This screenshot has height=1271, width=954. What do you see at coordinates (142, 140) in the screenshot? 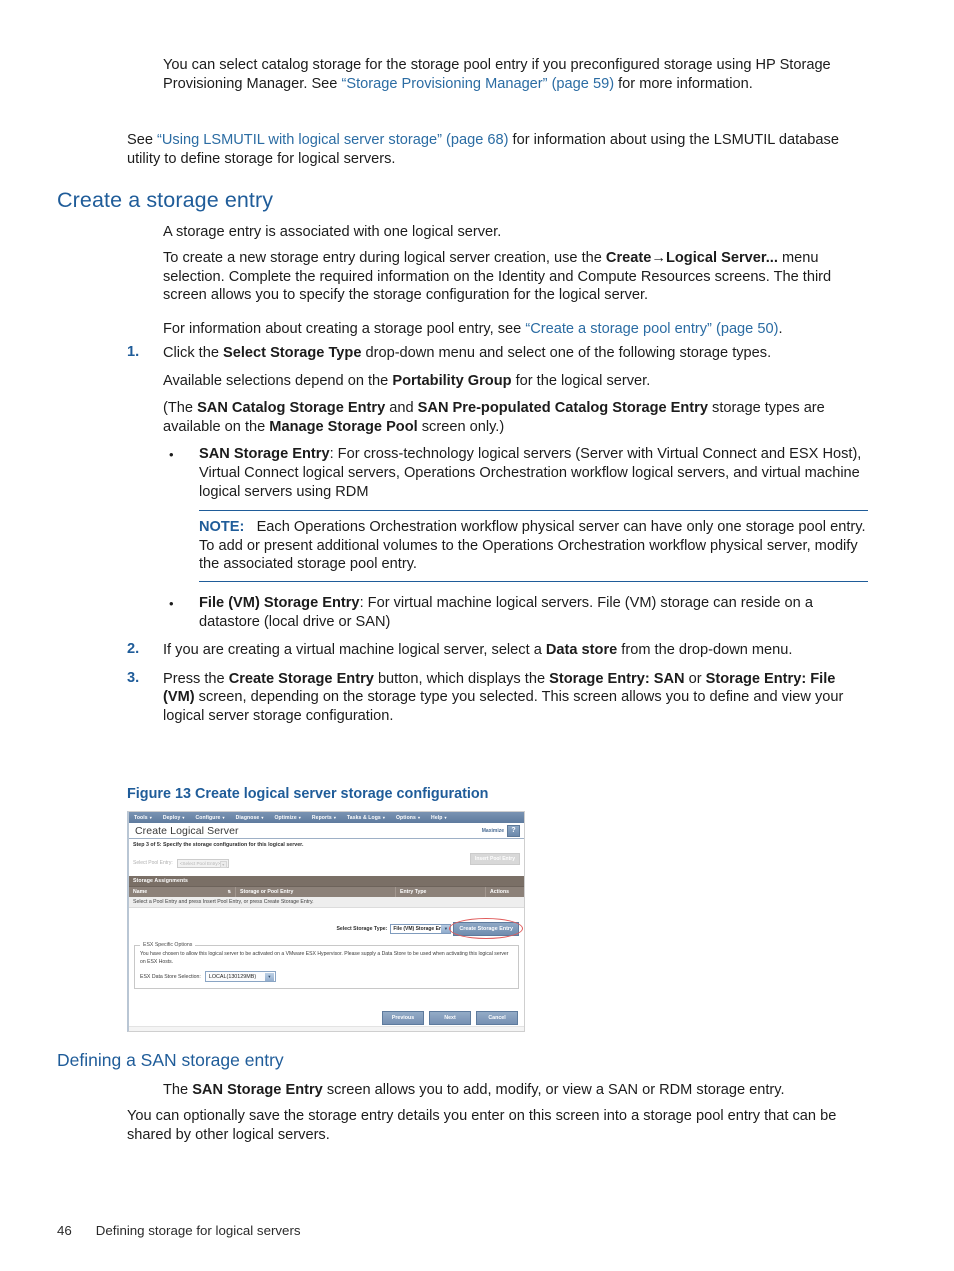
I see `intro-para2-text-a: See` at bounding box center [142, 140].